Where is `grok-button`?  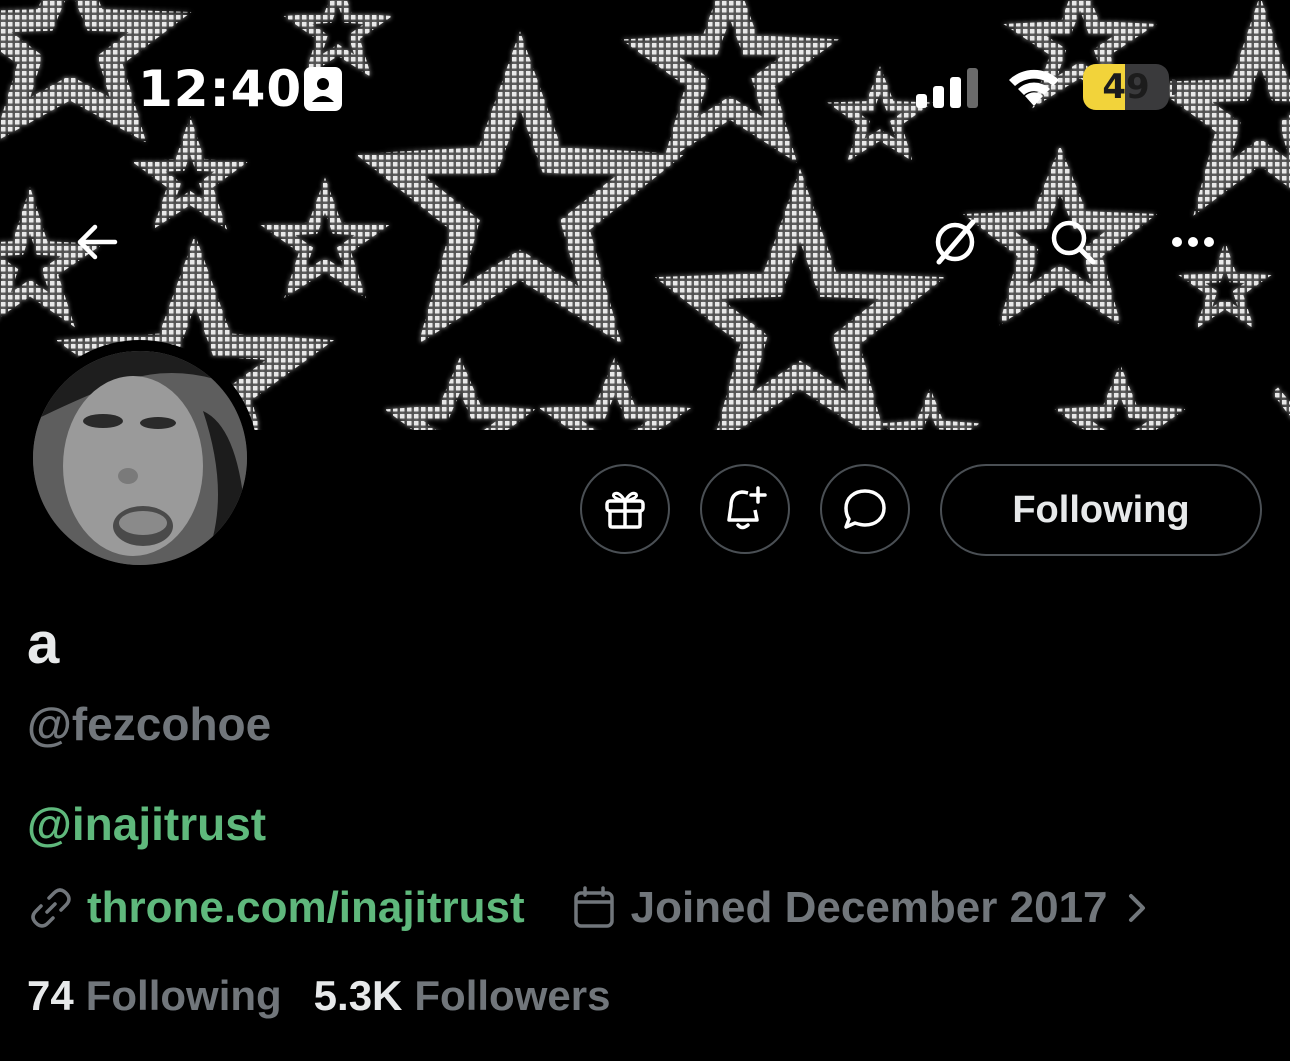 grok-button is located at coordinates (955, 242).